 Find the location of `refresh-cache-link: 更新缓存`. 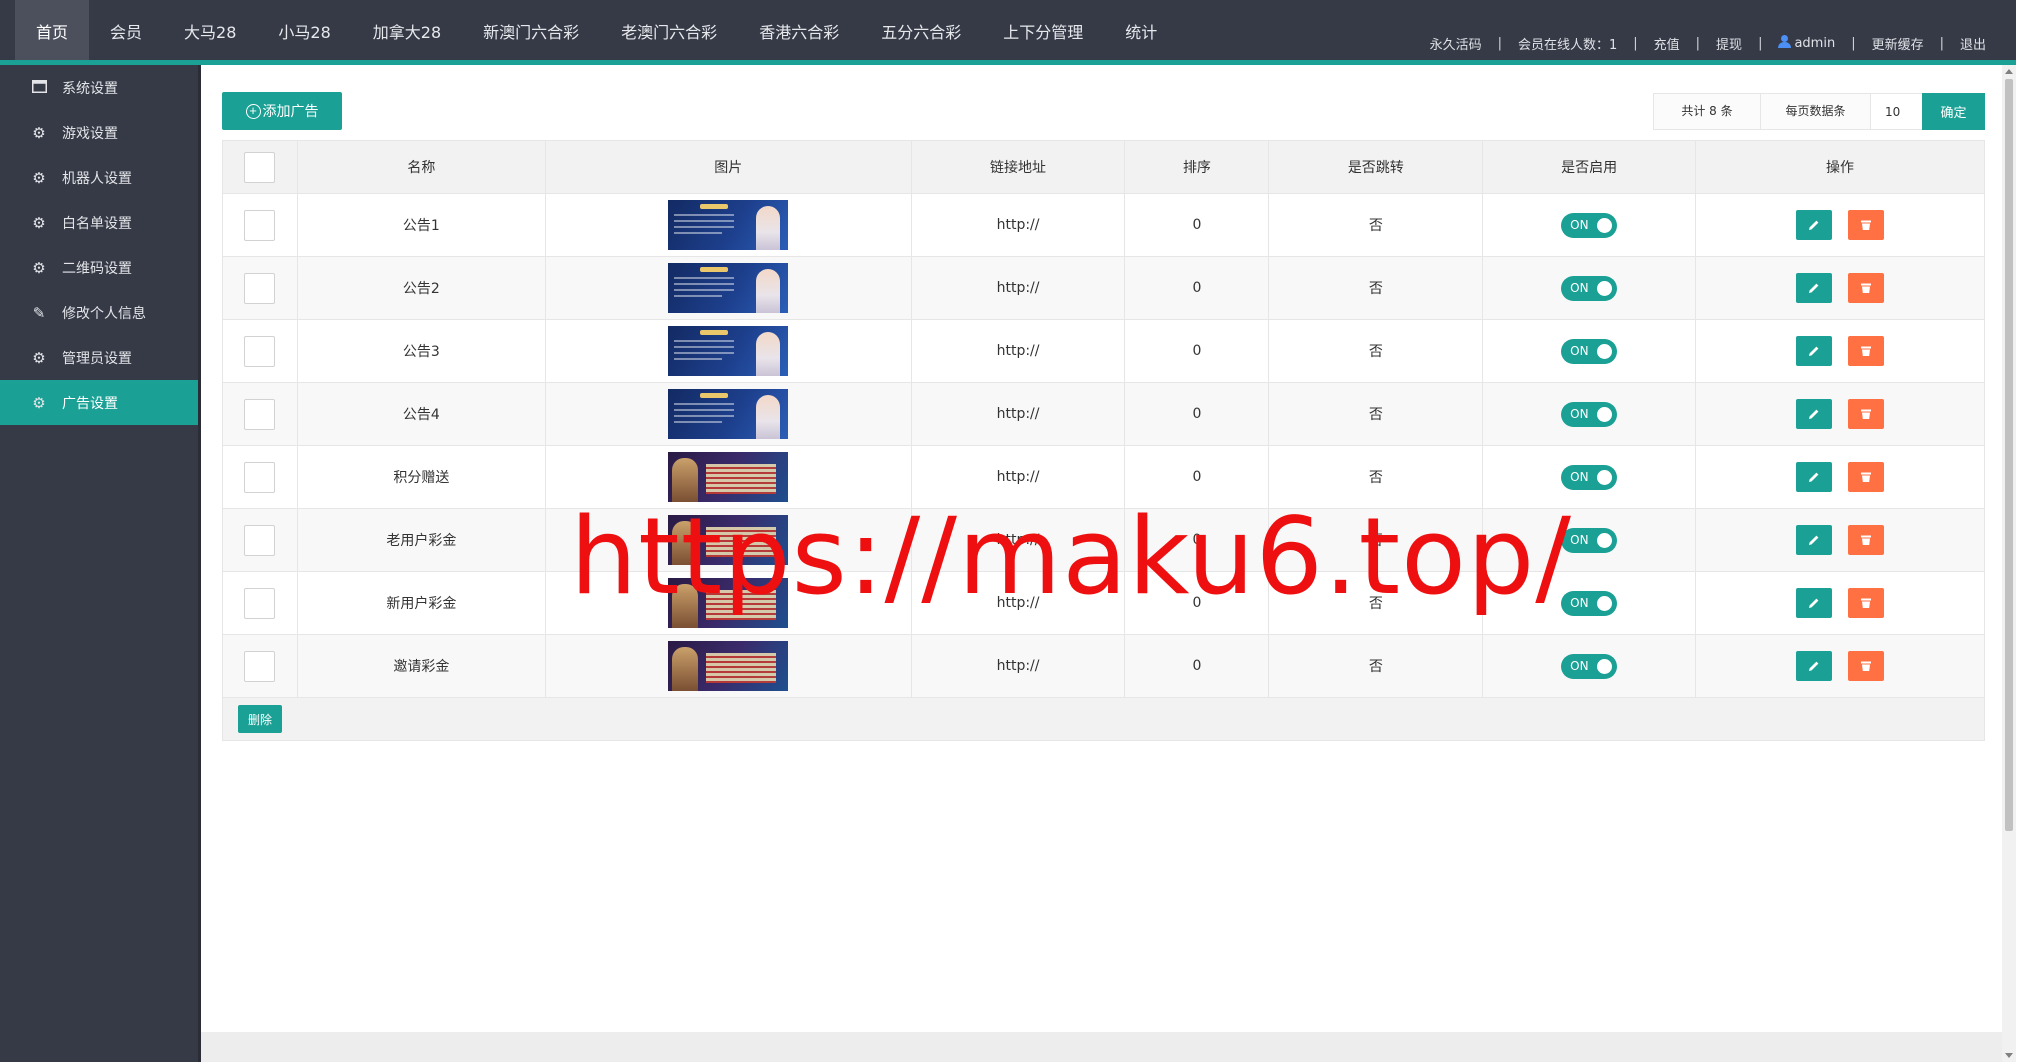

refresh-cache-link: 更新缓存 is located at coordinates (1898, 43).